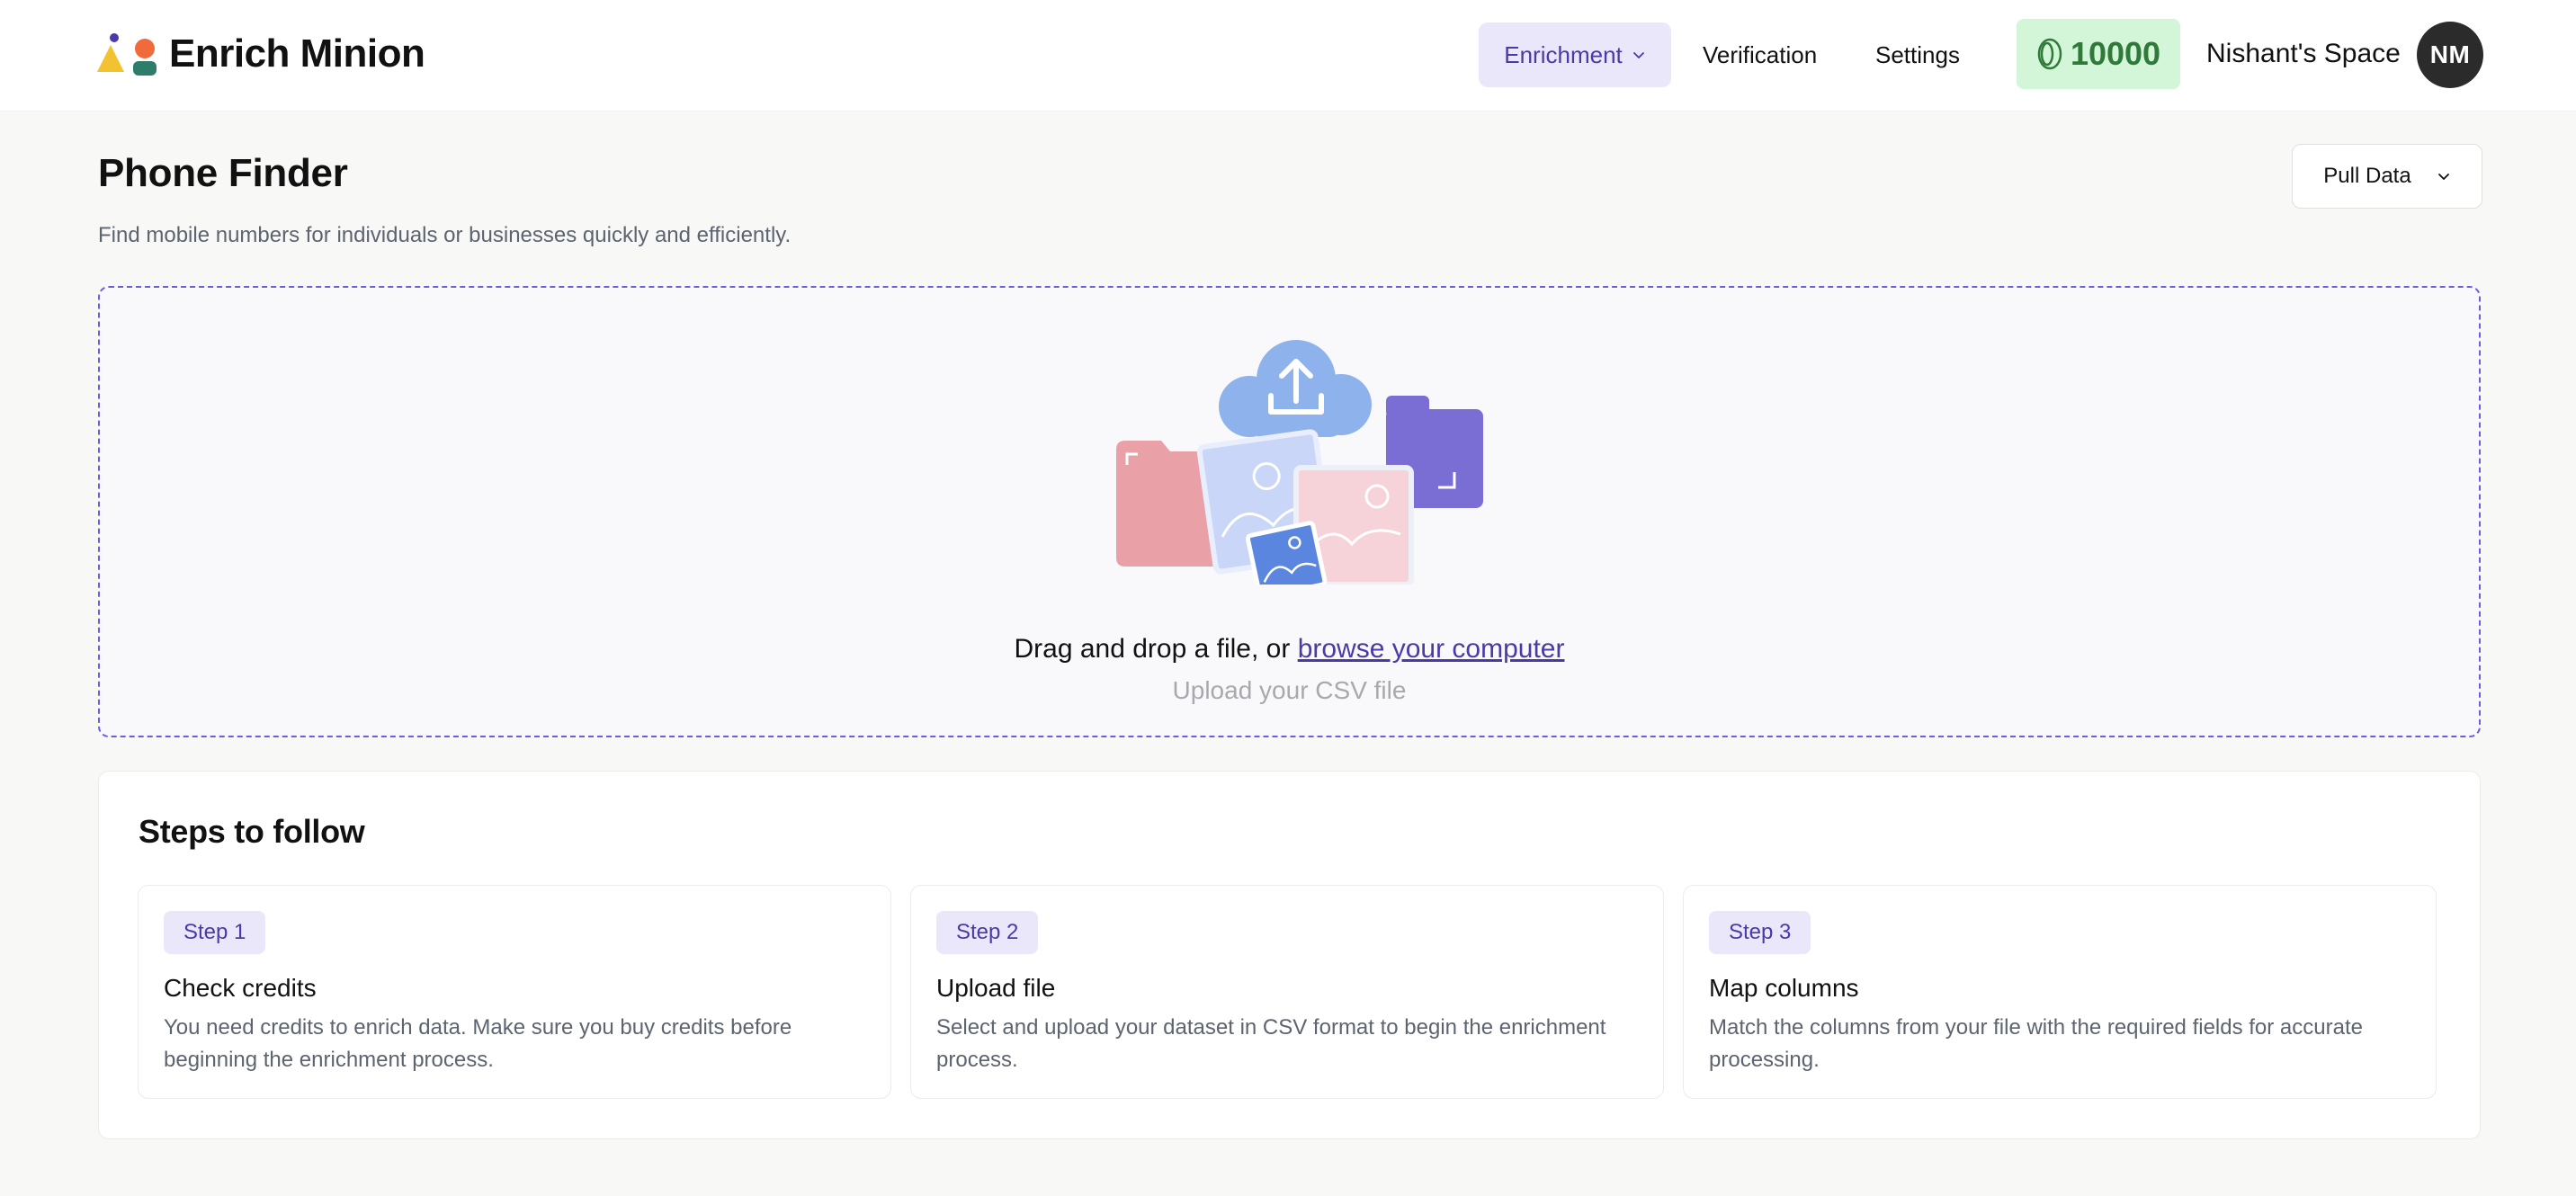  I want to click on dropzone-prompt-text: Drag and drop a file, or, so click(1156, 649).